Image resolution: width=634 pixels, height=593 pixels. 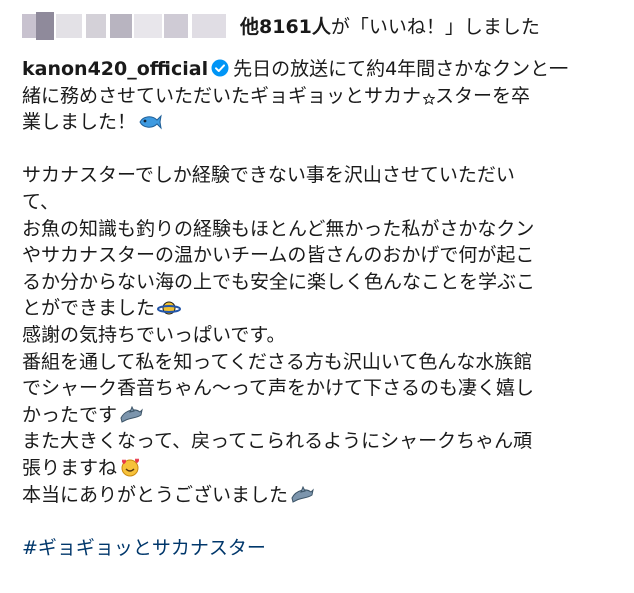 What do you see at coordinates (277, 441) in the screenshot?
I see `caption-line-15: また大きくなって、戻ってこられるようにシャークちゃん頑` at bounding box center [277, 441].